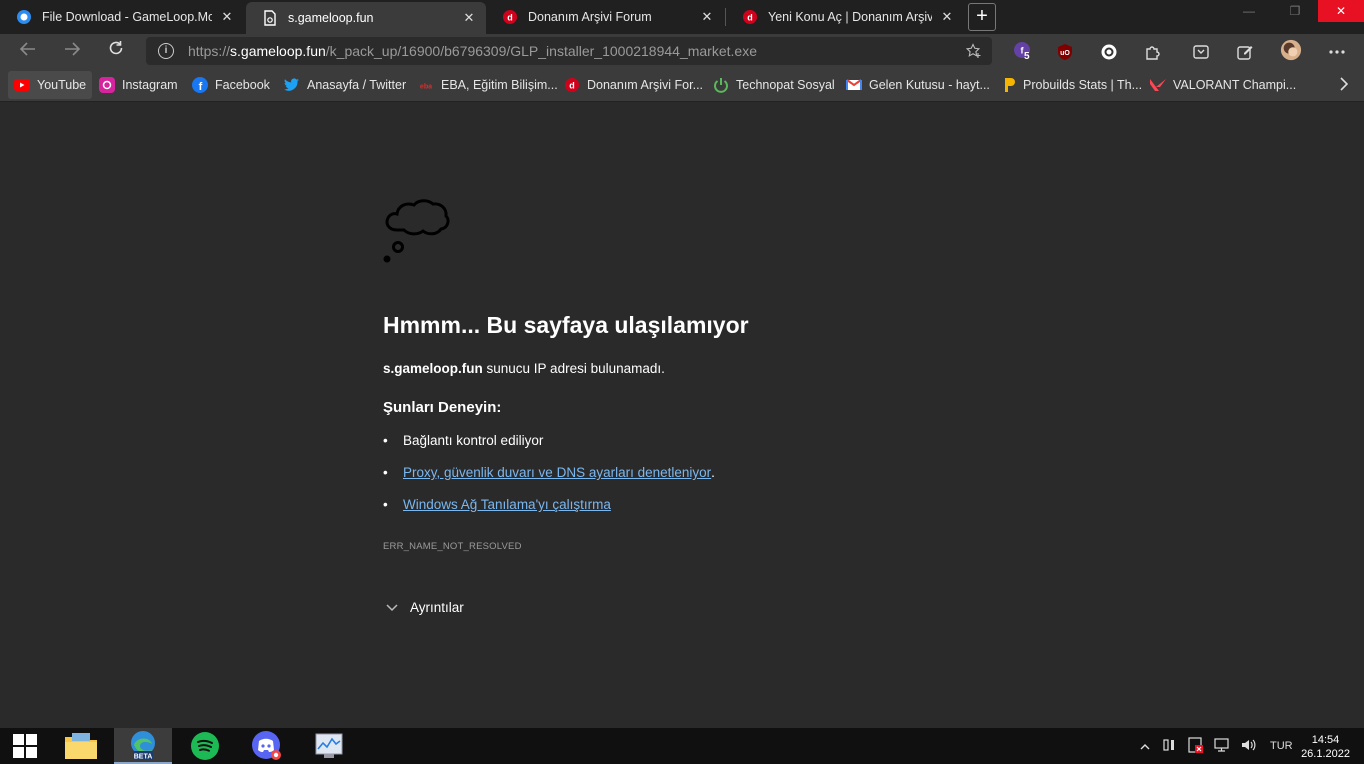  I want to click on facebook-icon: f, so click(200, 85).